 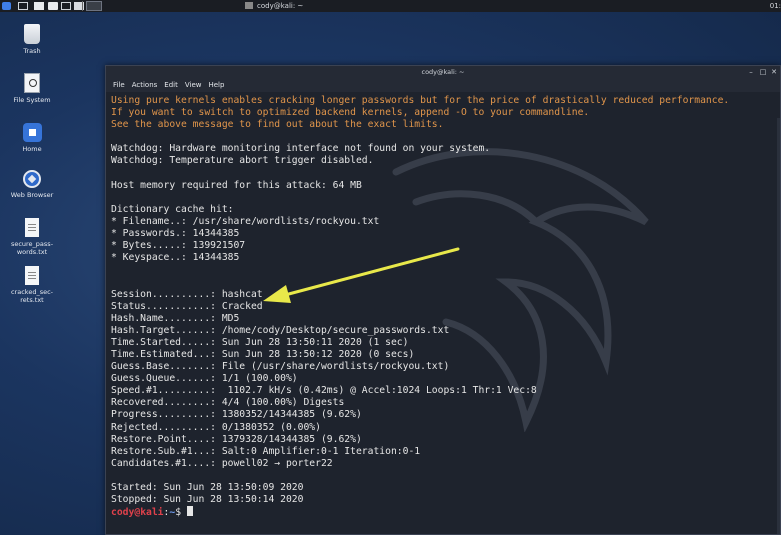 I want to click on desktop-icon-label: Home, so click(x=32, y=149).